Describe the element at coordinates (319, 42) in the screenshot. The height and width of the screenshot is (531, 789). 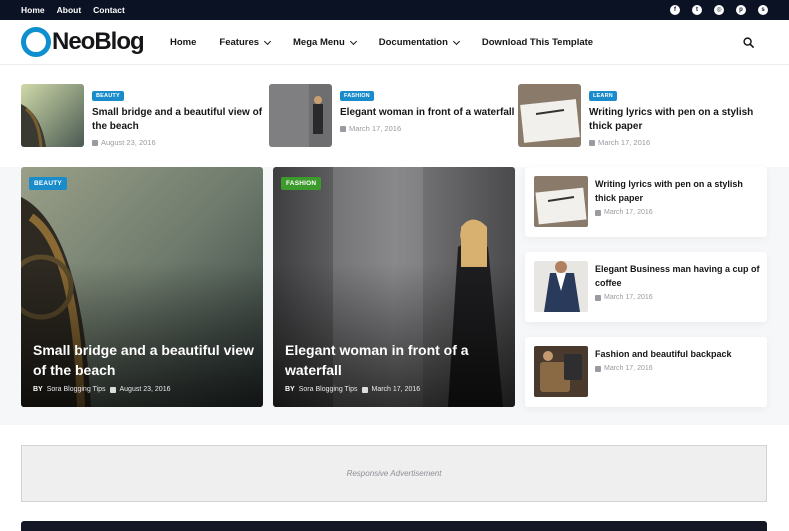
I see `nav-mega-menu-label: Mega Menu` at that location.